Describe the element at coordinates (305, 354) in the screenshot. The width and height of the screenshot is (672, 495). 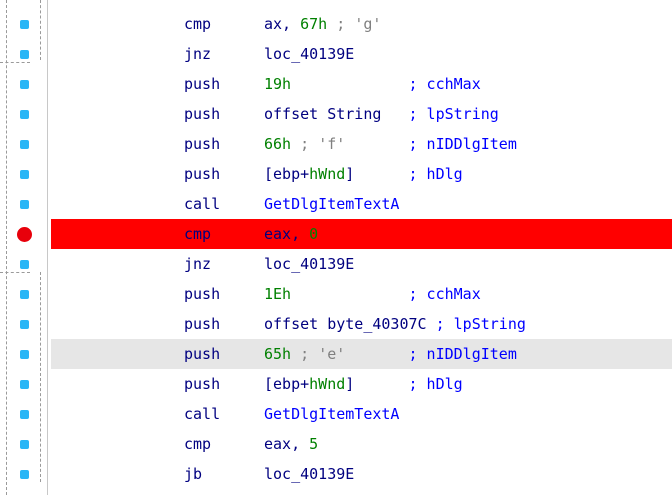
I see `inline-comment: ;` at that location.